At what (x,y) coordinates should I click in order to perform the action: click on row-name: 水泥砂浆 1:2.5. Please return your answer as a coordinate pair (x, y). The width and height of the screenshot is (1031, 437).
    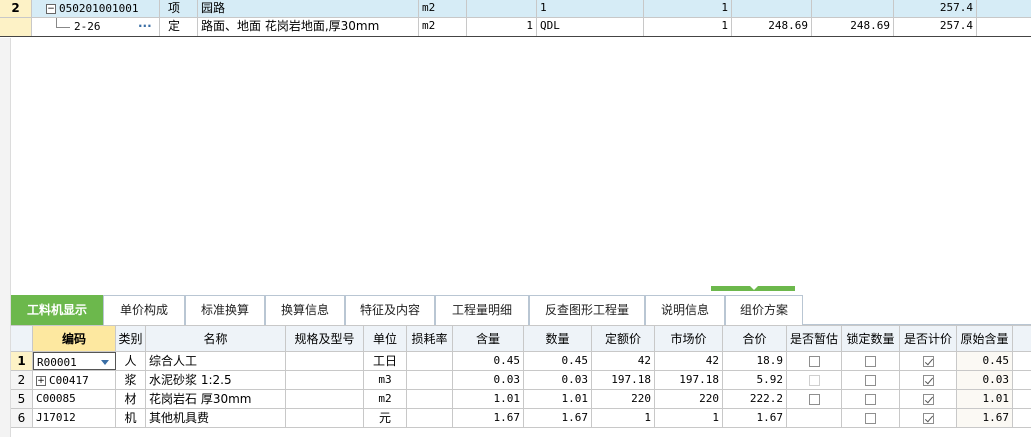
    Looking at the image, I should click on (216, 380).